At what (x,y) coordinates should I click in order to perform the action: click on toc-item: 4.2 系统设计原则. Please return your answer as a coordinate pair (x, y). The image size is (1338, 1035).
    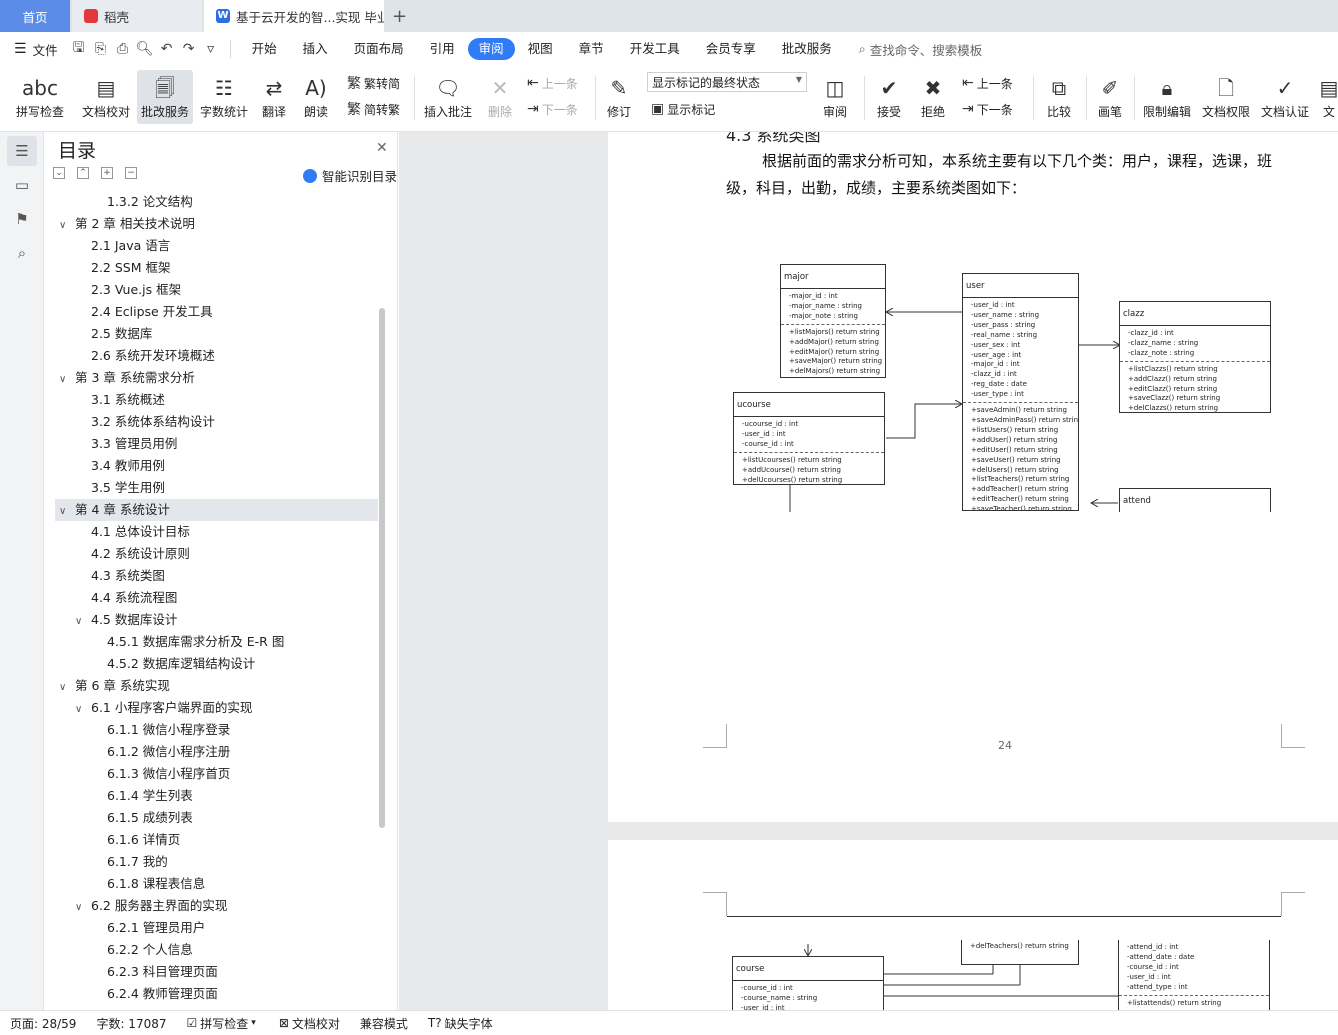
    Looking at the image, I should click on (216, 554).